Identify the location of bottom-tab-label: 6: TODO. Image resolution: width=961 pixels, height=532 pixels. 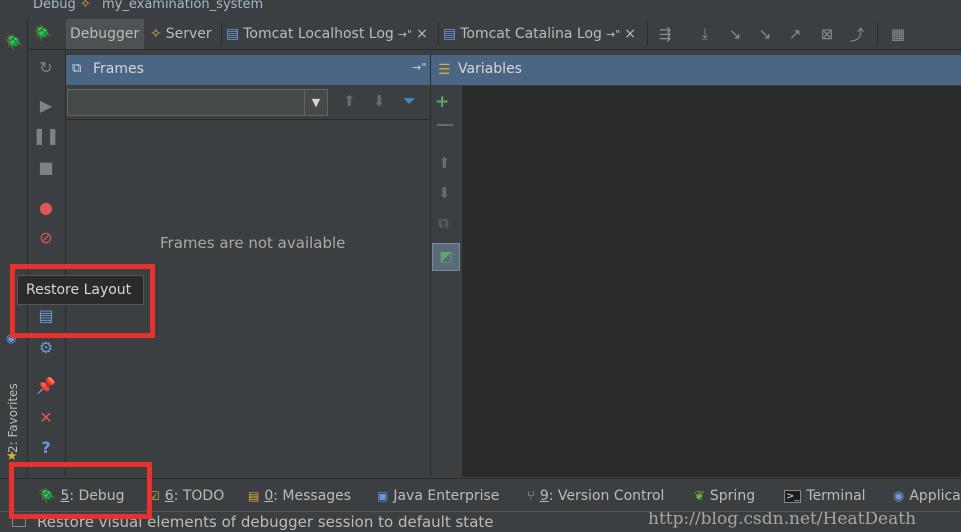
(194, 496).